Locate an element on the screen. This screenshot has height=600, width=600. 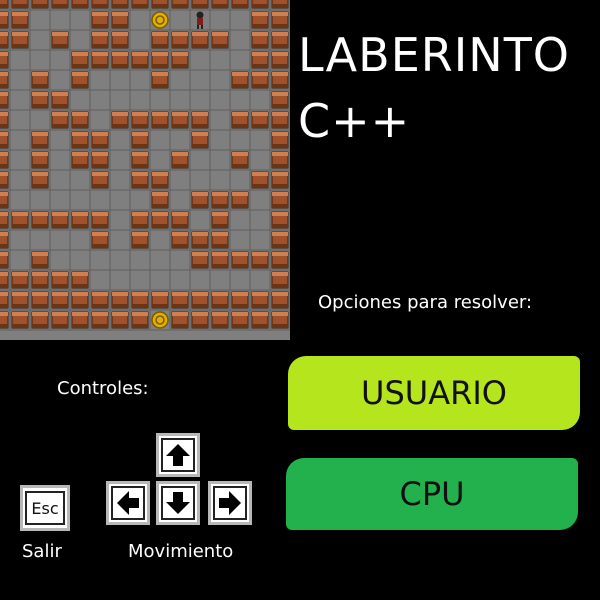
arrow-right-key is located at coordinates (230, 503).